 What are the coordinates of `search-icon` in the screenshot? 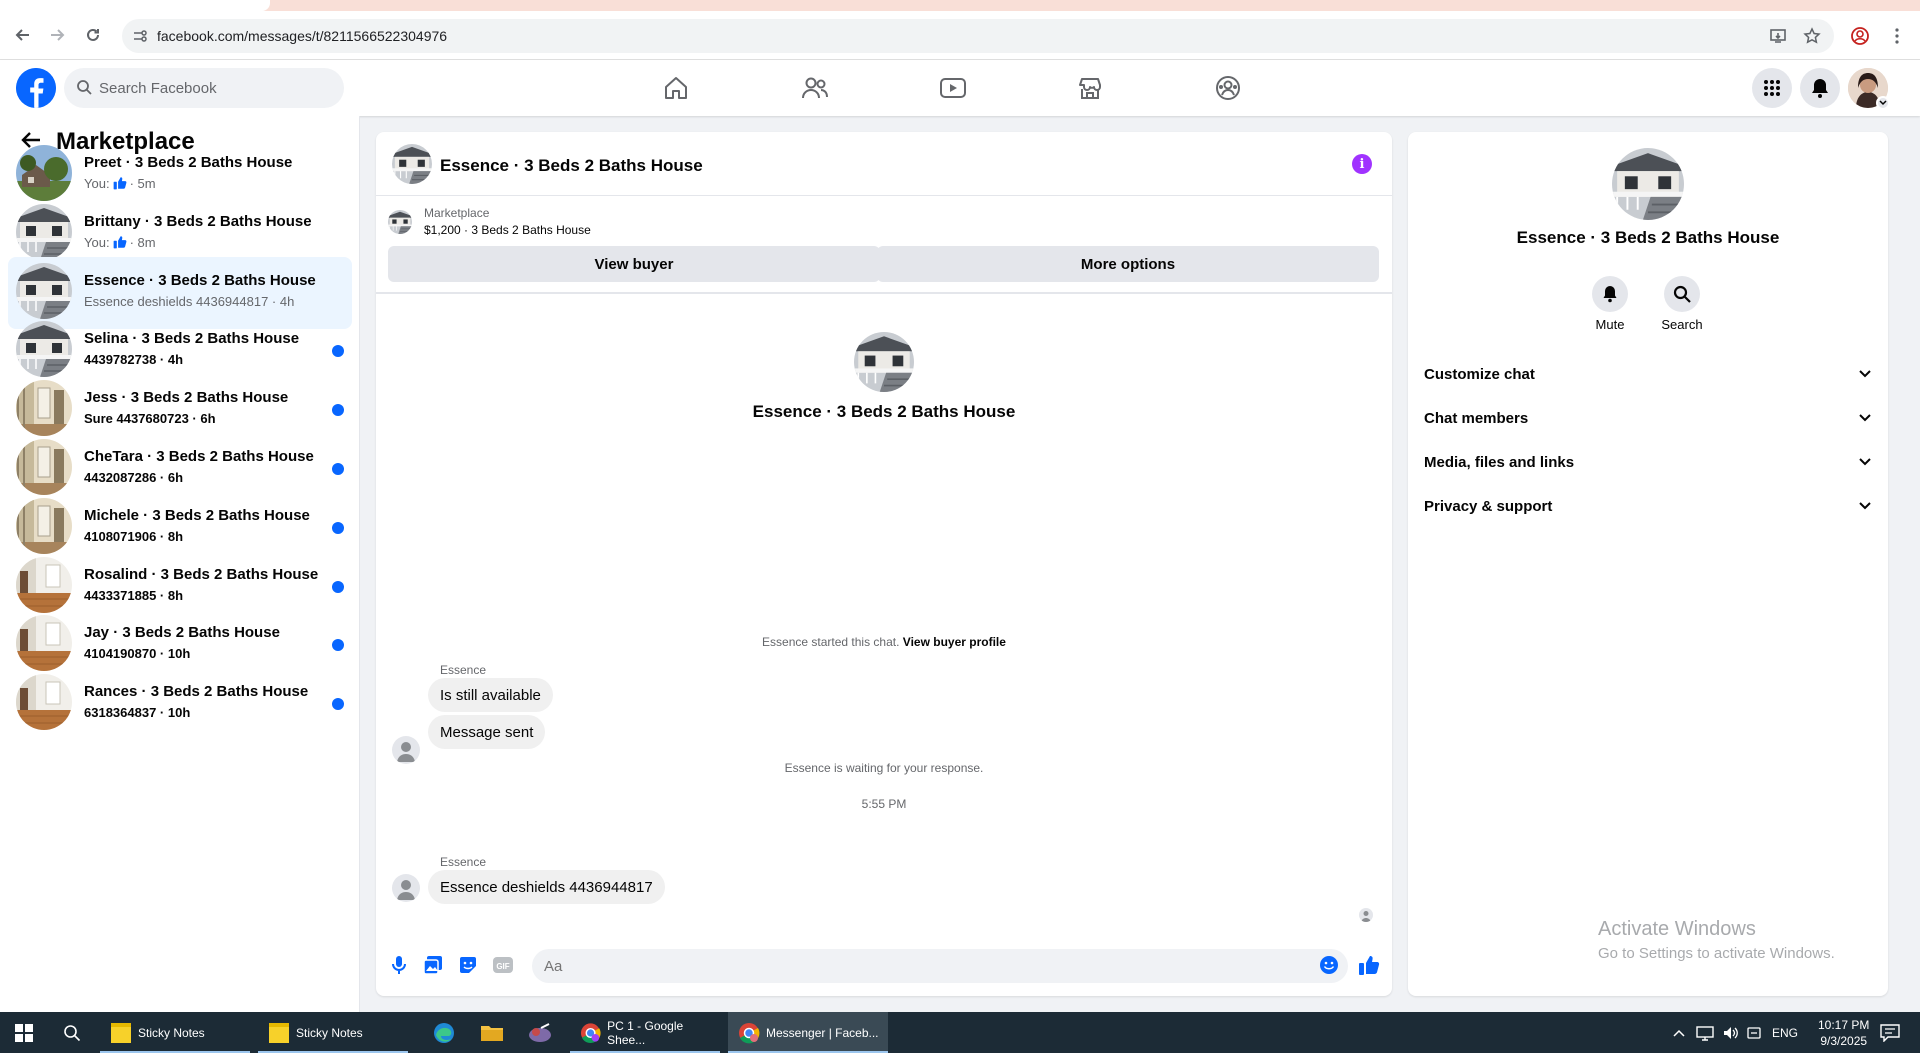 It's located at (84, 89).